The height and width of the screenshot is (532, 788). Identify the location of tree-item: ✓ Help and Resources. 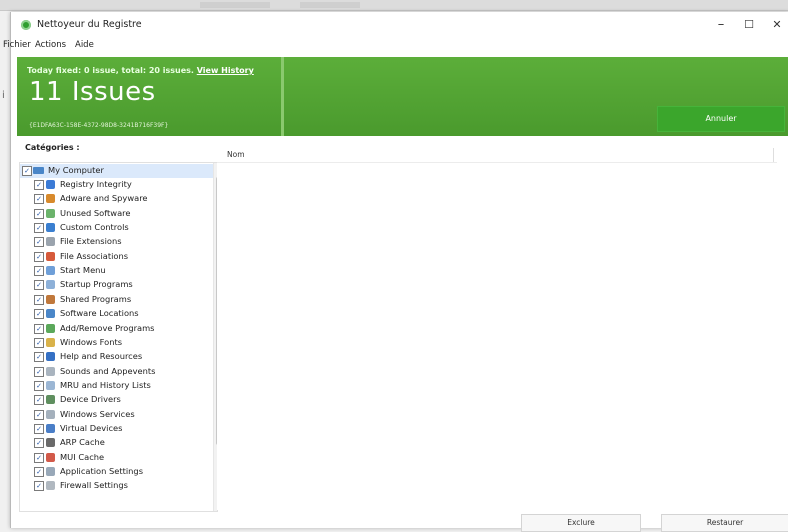
(115, 357).